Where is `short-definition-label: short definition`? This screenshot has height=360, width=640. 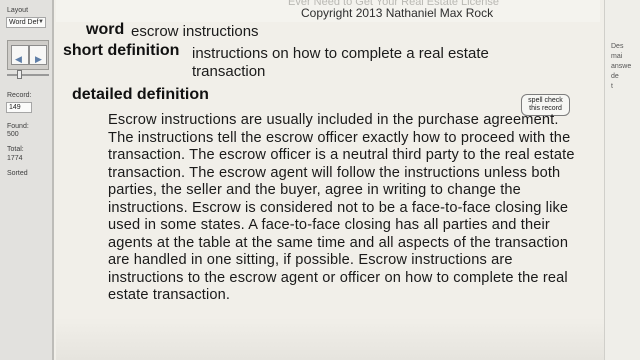 short-definition-label: short definition is located at coordinates (121, 50).